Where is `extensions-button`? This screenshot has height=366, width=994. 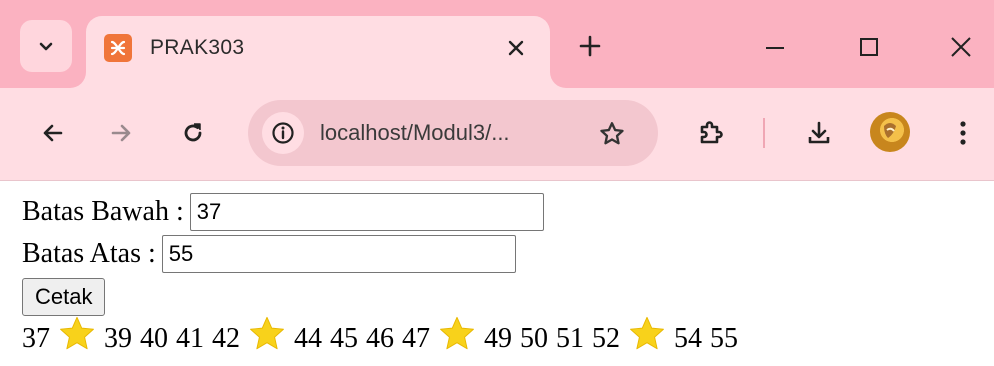 extensions-button is located at coordinates (711, 133).